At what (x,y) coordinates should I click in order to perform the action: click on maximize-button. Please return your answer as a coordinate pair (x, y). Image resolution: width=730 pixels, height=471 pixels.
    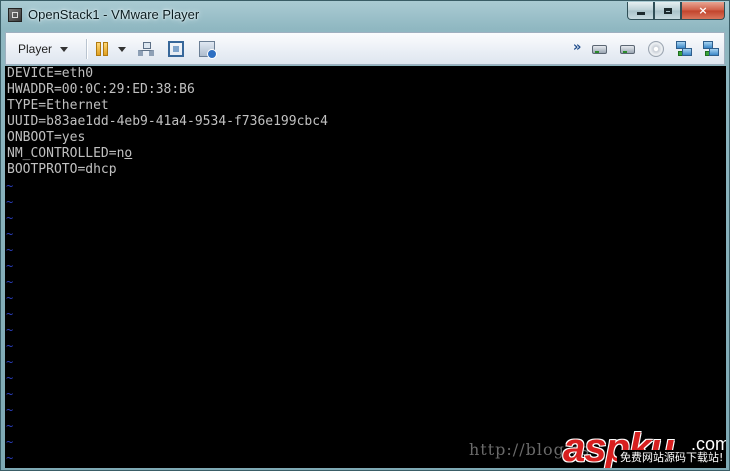
    Looking at the image, I should click on (667, 11).